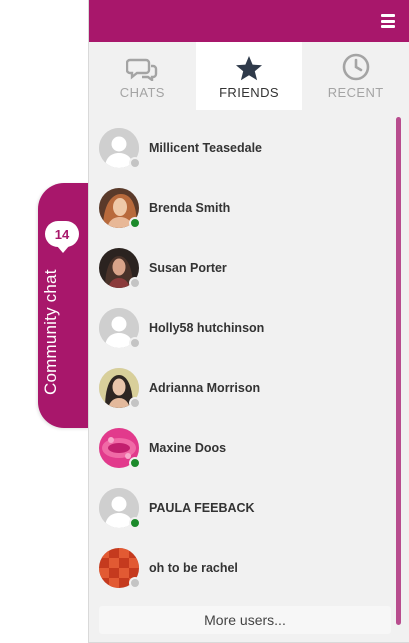 Image resolution: width=409 pixels, height=643 pixels. I want to click on user-name: Millicent Teasedale, so click(206, 148).